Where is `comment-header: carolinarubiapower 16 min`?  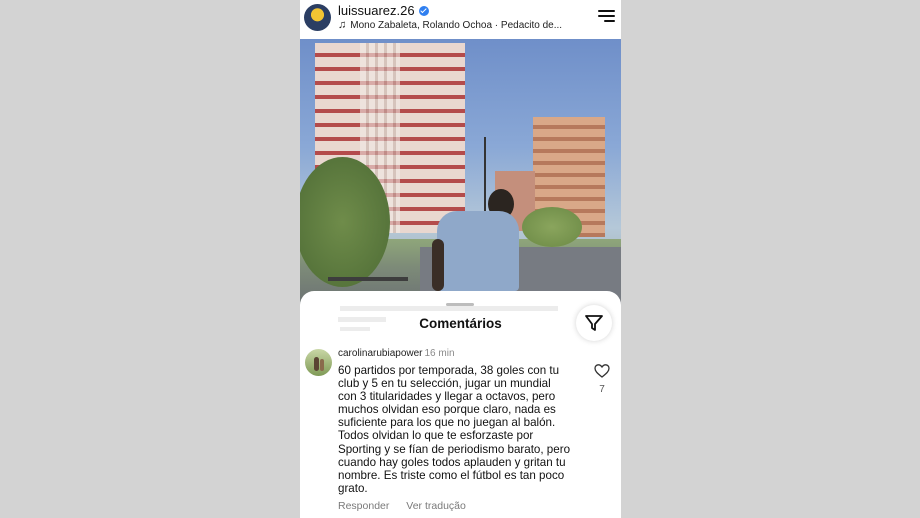
comment-header: carolinarubiapower 16 min is located at coordinates (396, 353).